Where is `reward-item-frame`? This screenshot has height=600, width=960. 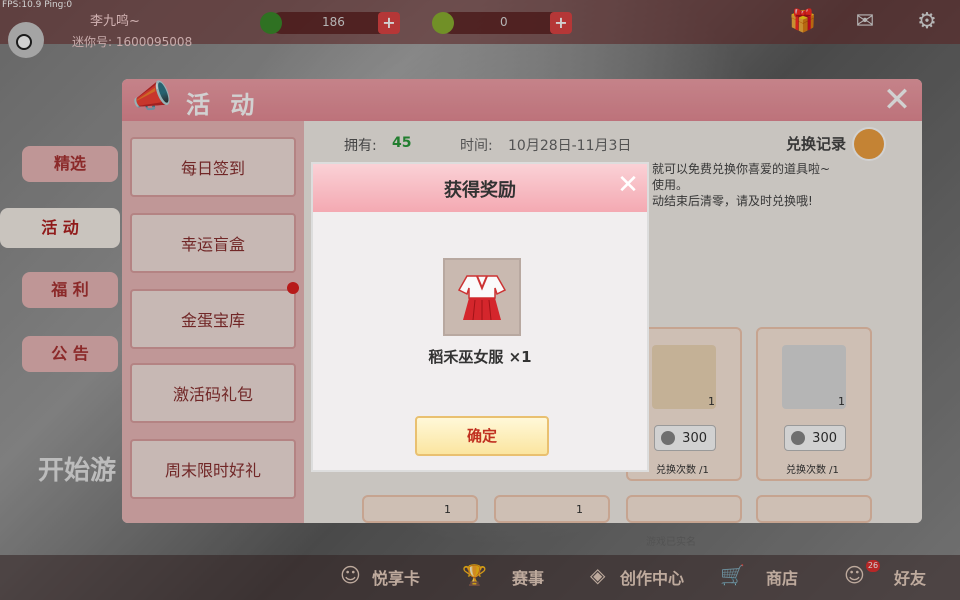
reward-item-frame is located at coordinates (482, 297).